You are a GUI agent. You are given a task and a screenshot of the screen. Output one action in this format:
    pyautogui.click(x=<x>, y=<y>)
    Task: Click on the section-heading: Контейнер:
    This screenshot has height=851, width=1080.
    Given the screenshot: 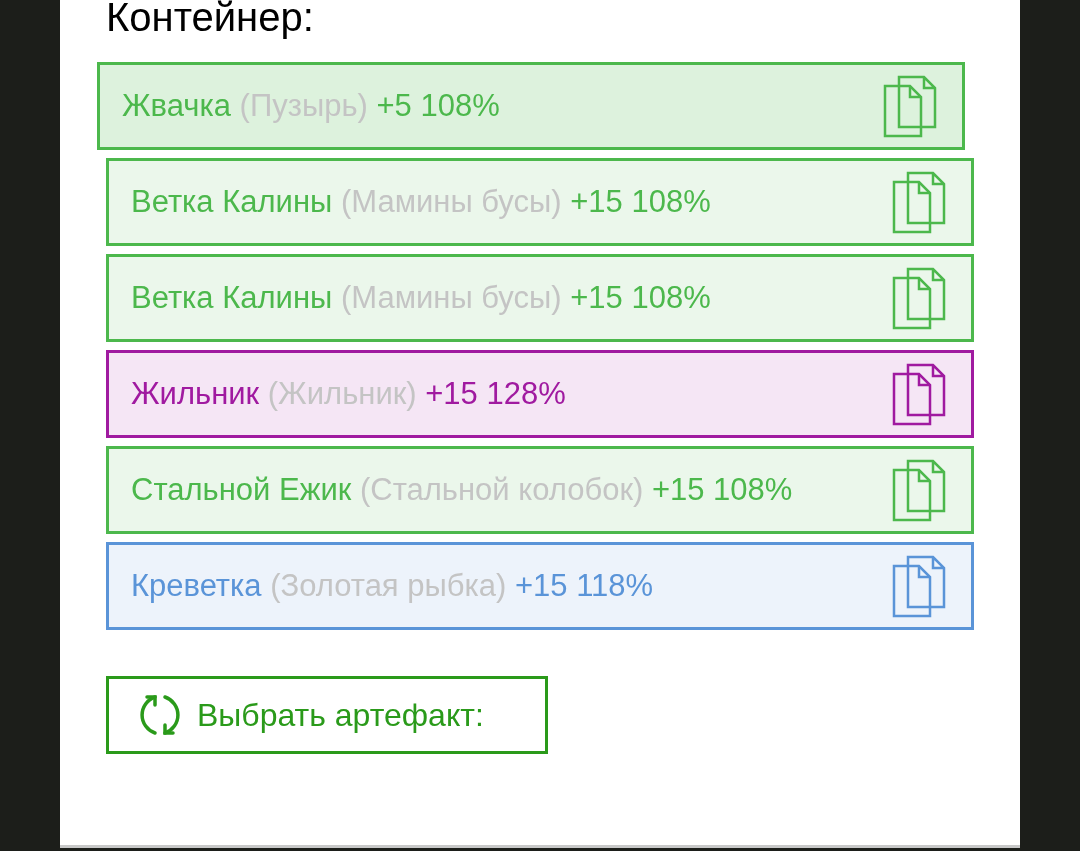 What is the action you would take?
    pyautogui.click(x=210, y=20)
    